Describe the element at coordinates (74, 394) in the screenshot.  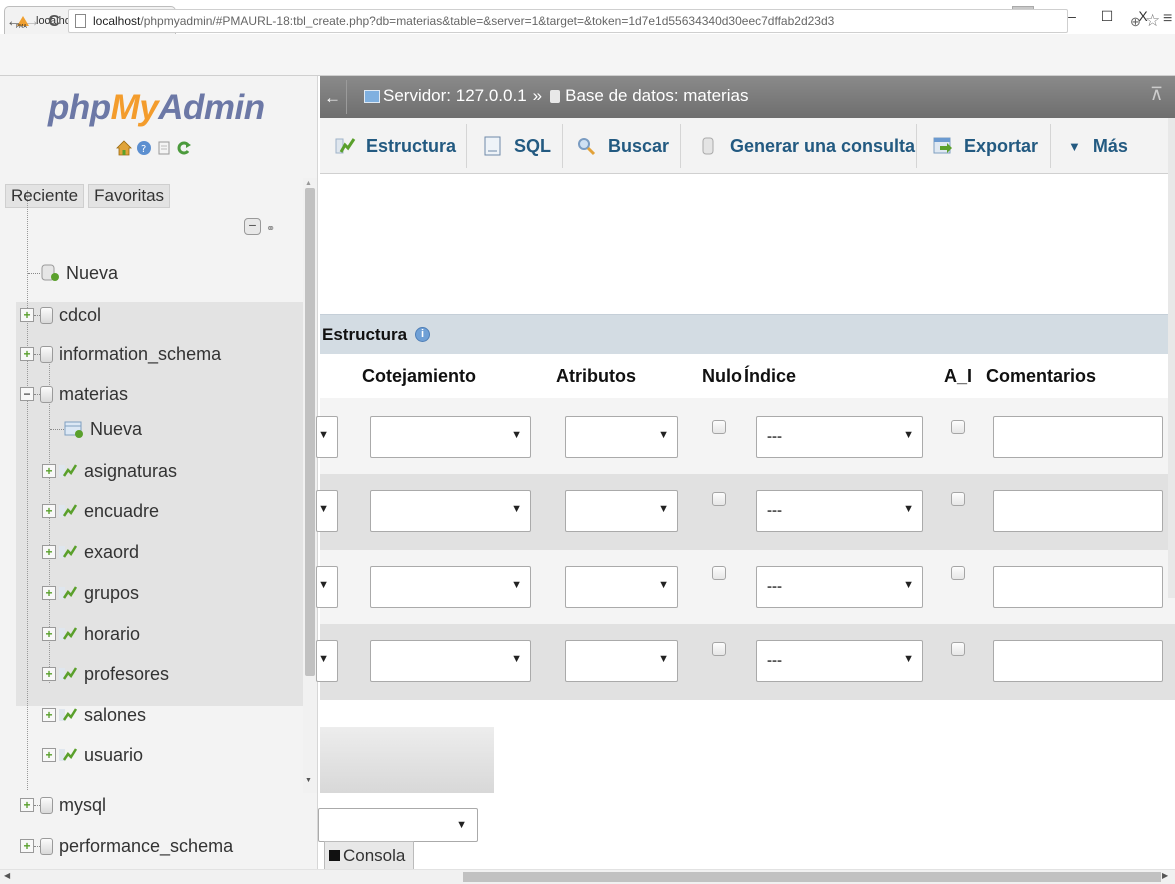
I see `tree-item-db-expanded: − materias` at that location.